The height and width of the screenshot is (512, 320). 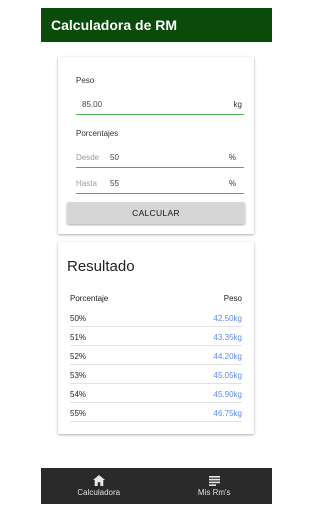 I want to click on porcentajes-label: Porcentajes, so click(x=97, y=133).